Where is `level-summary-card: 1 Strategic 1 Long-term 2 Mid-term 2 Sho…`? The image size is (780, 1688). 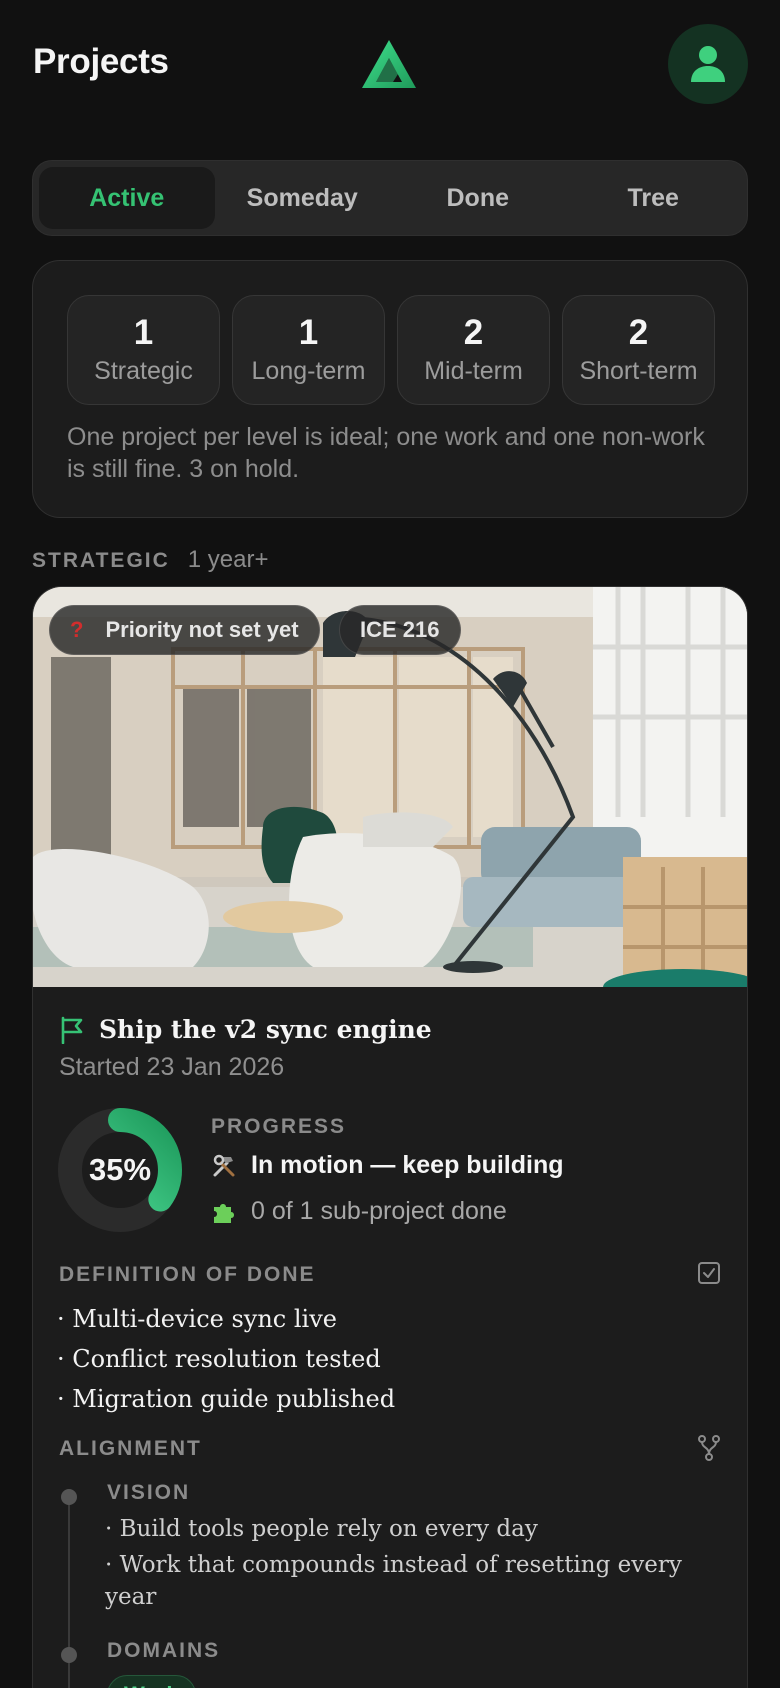 level-summary-card: 1 Strategic 1 Long-term 2 Mid-term 2 Sho… is located at coordinates (390, 389).